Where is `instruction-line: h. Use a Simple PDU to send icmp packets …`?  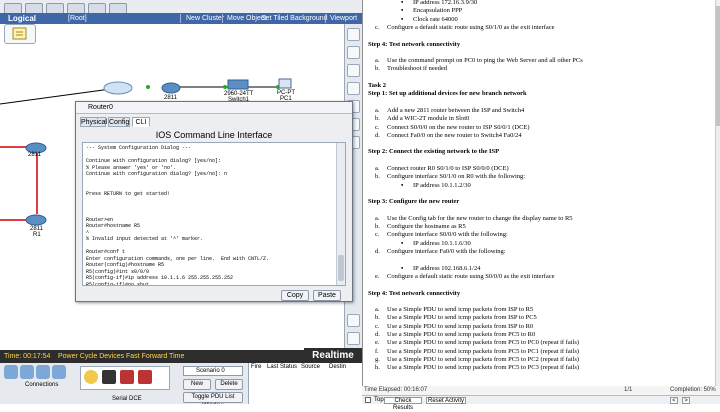 instruction-line: h. Use a Simple PDU to send icmp packets … is located at coordinates (477, 368).